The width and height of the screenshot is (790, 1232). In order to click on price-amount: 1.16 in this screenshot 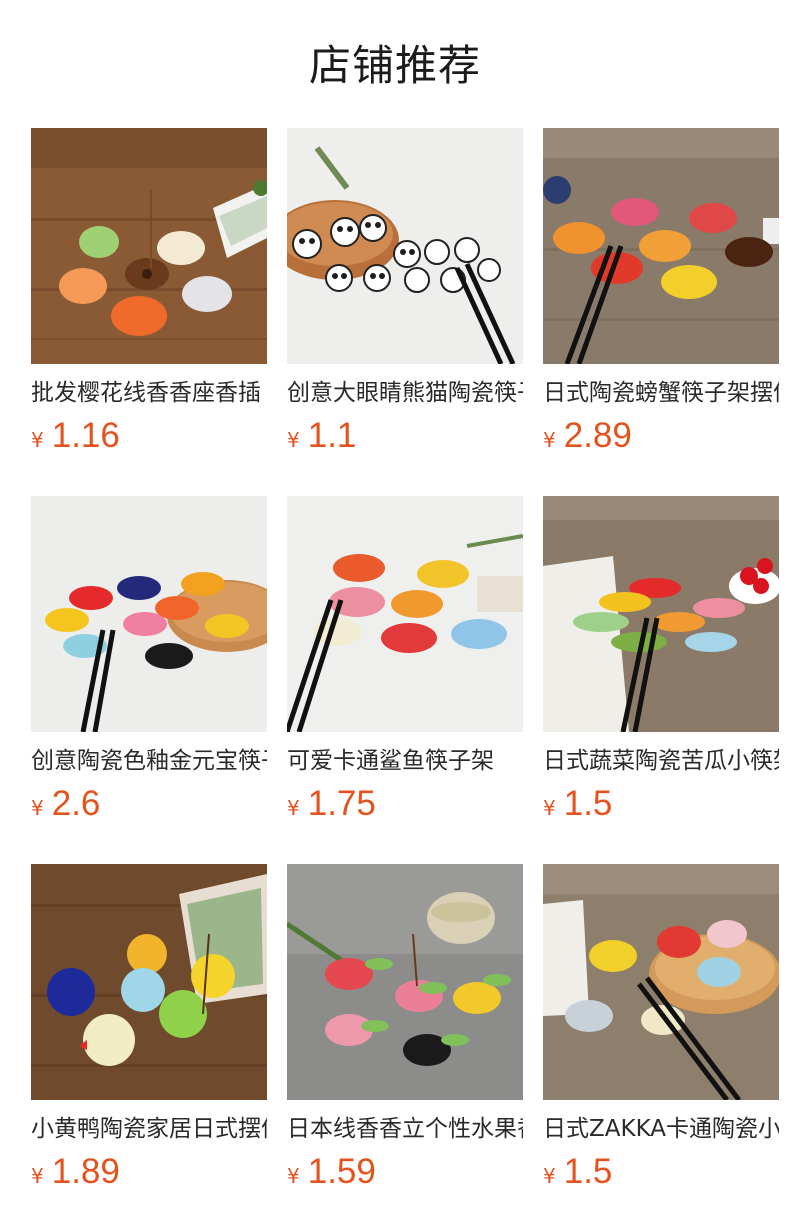, I will do `click(85, 435)`.